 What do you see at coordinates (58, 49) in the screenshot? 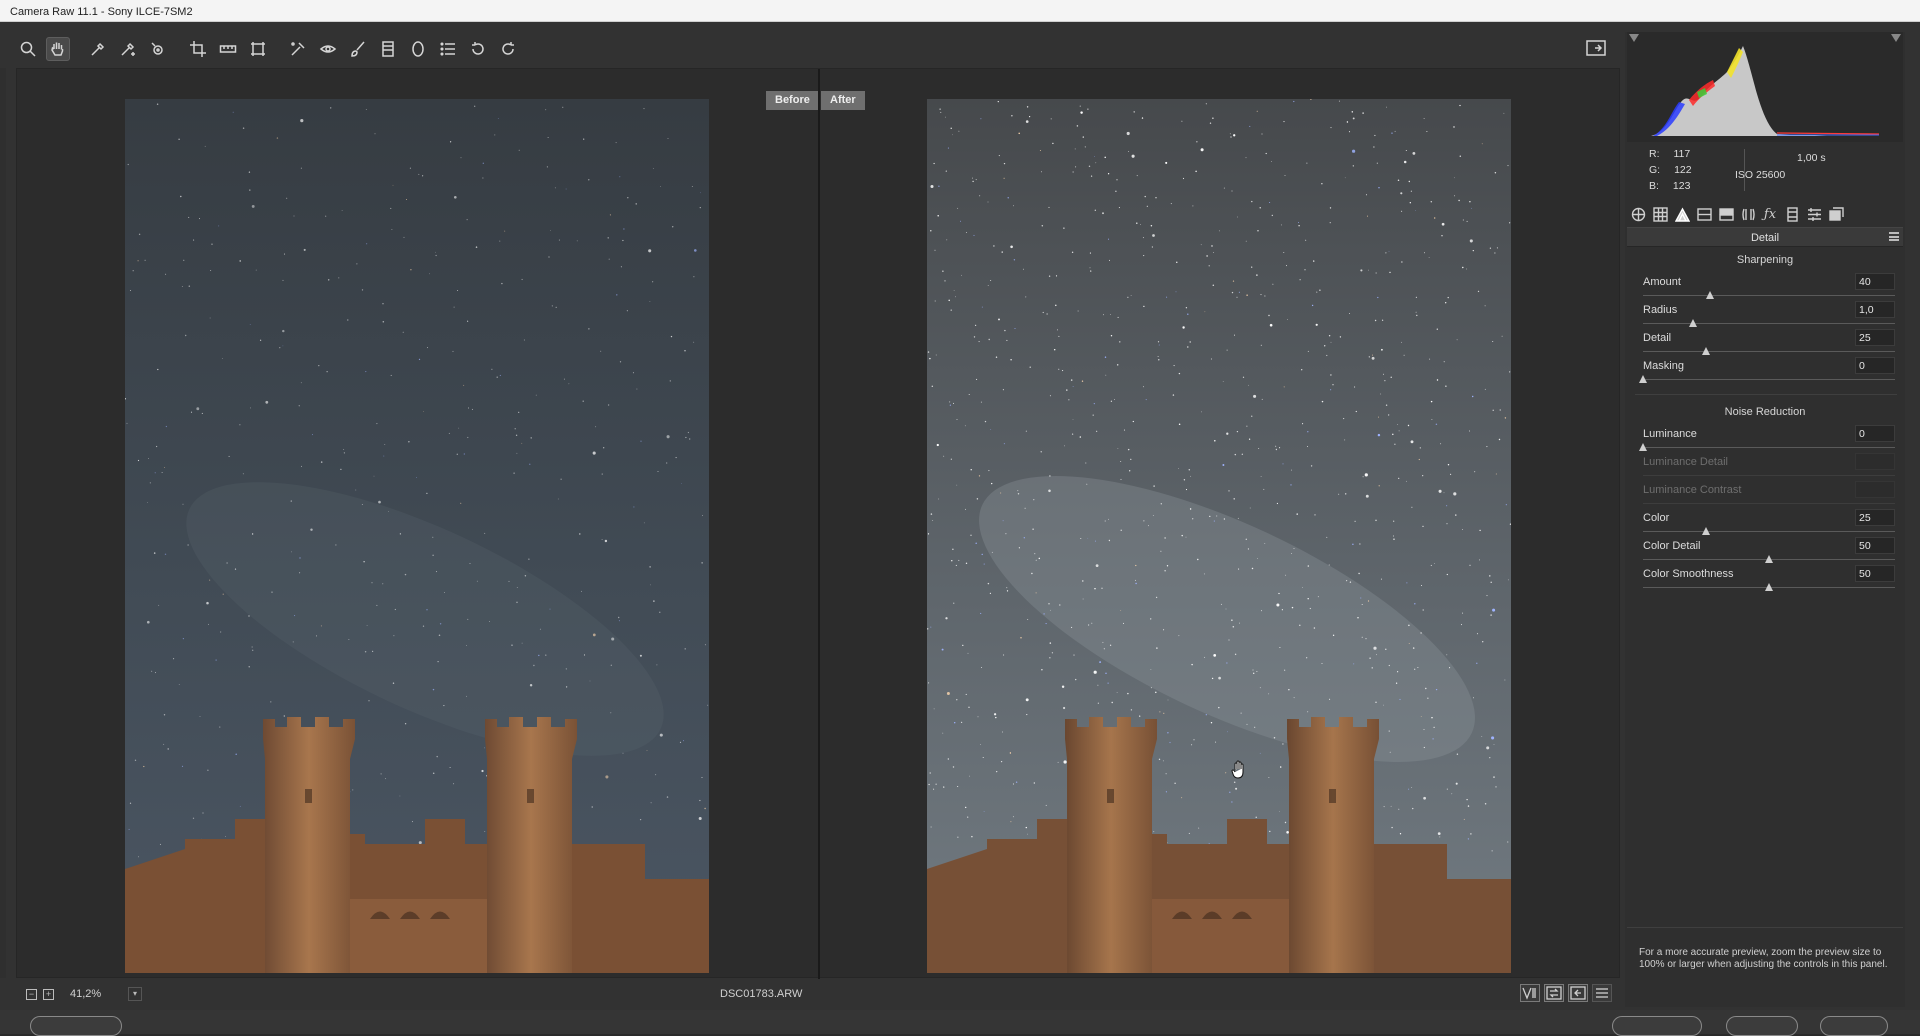
I see `hand-tool-icon` at bounding box center [58, 49].